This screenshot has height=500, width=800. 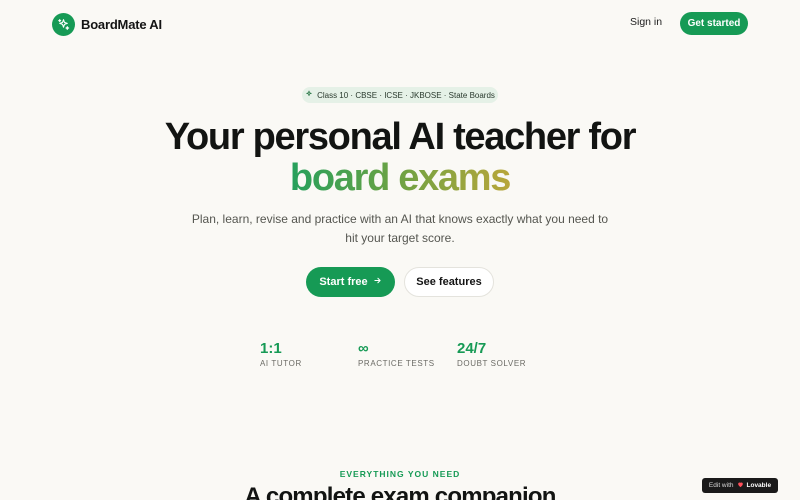 I want to click on stat-value: ∞, so click(x=363, y=348).